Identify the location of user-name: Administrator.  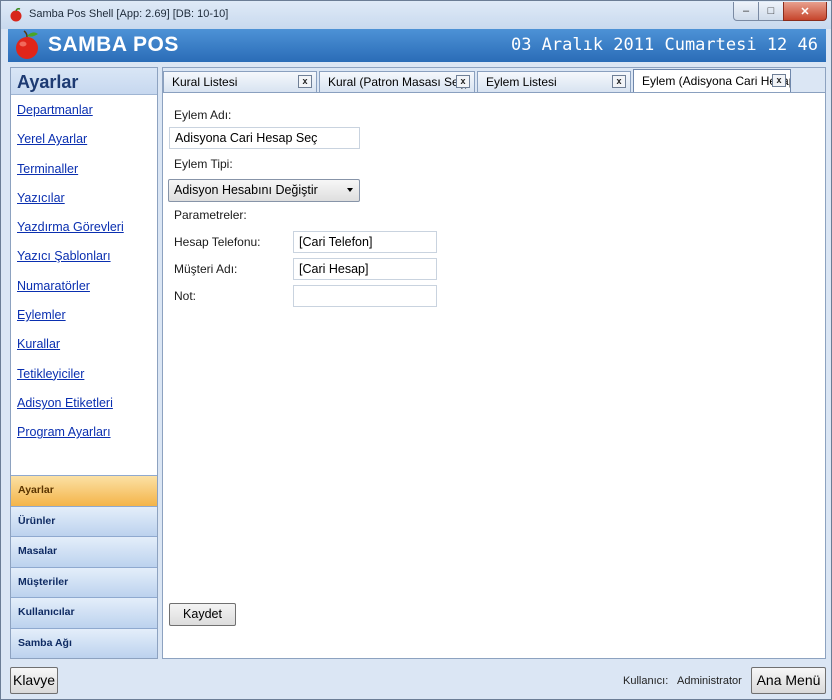
(709, 681).